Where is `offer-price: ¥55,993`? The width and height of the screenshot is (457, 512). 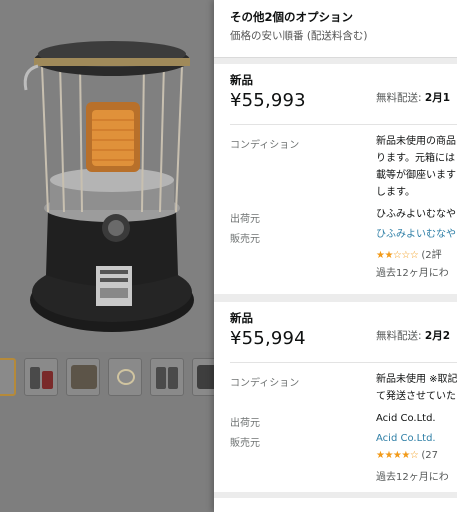 offer-price: ¥55,993 is located at coordinates (268, 100).